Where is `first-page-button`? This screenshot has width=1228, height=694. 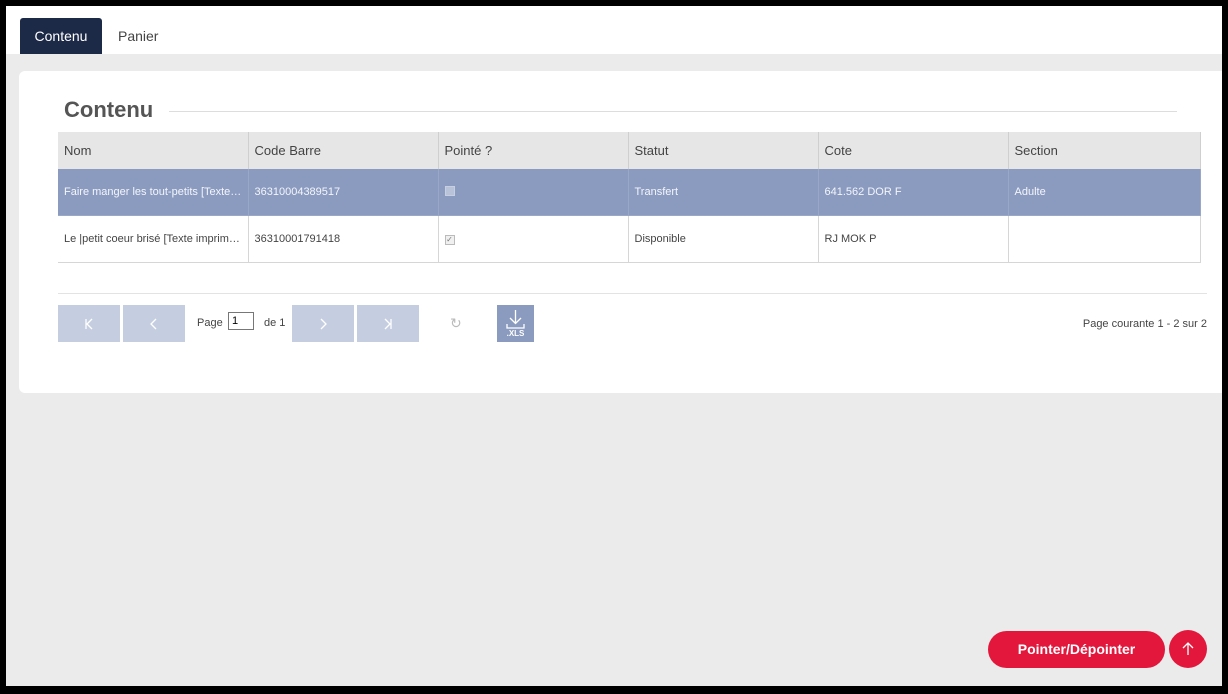 first-page-button is located at coordinates (89, 323).